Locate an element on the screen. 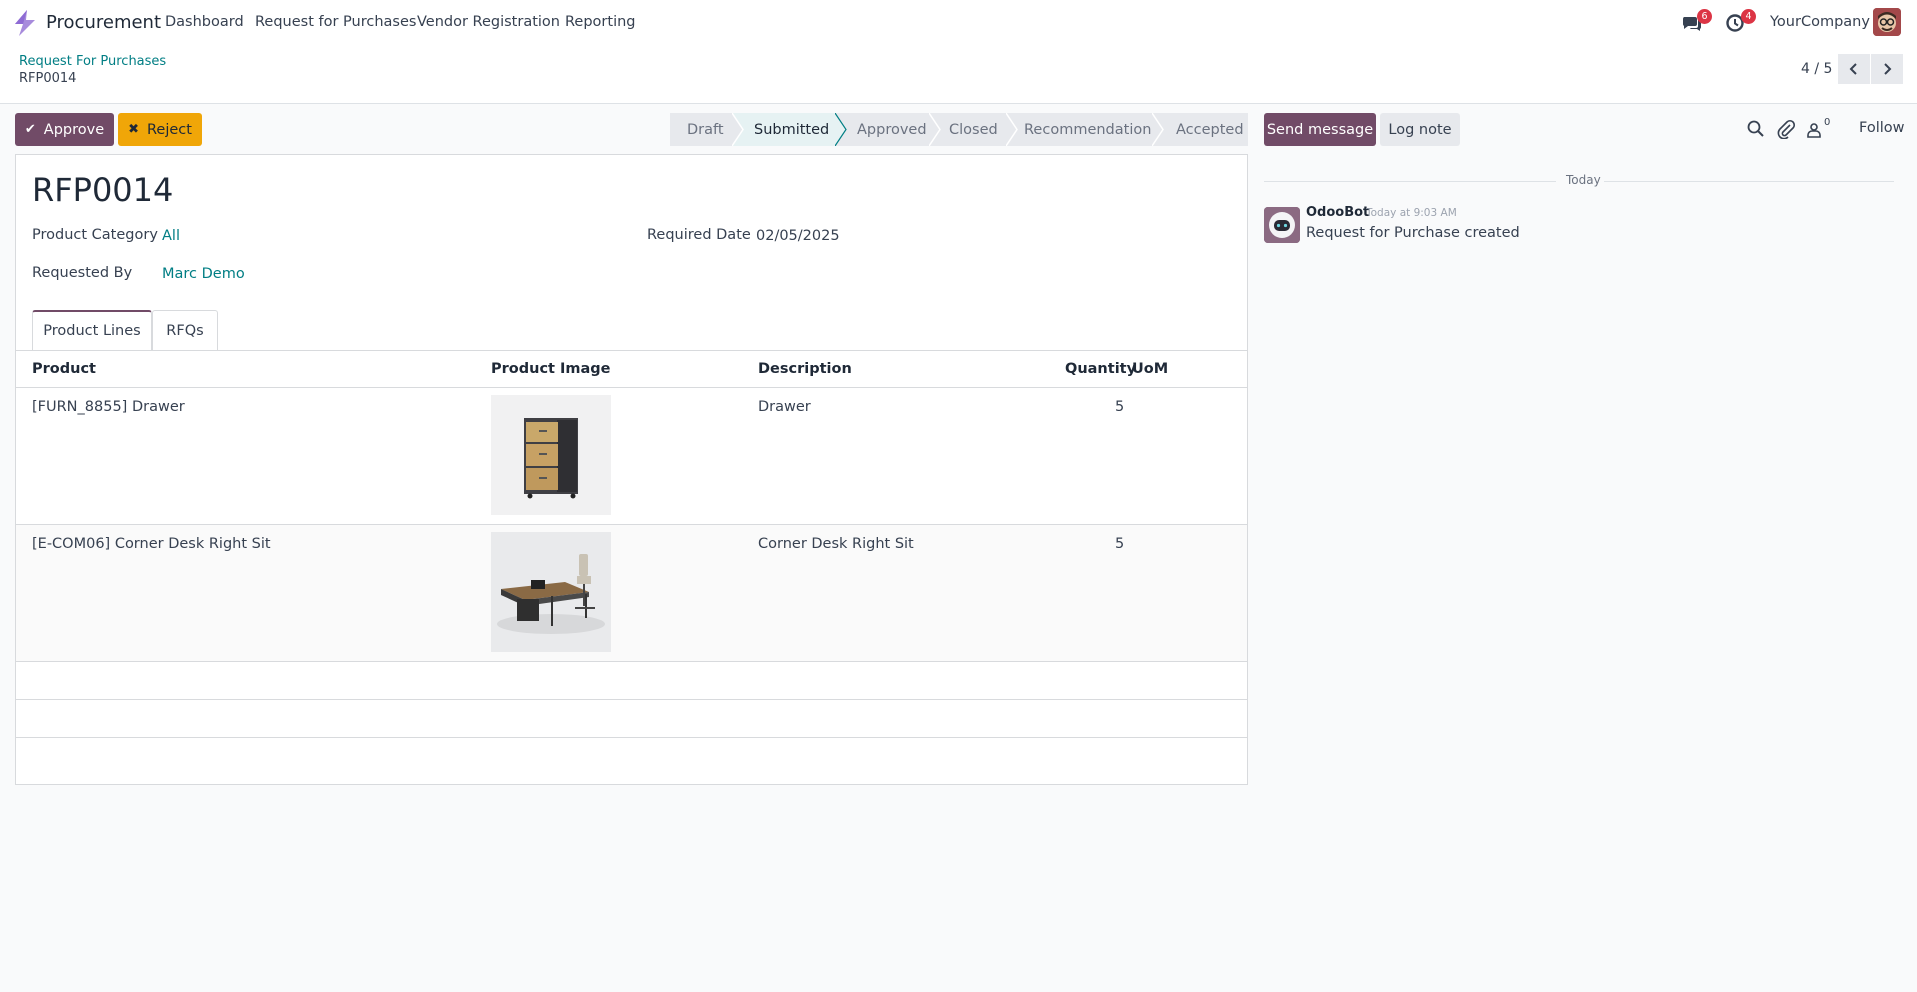 The width and height of the screenshot is (1917, 992). chevron-right-icon is located at coordinates (1888, 69).